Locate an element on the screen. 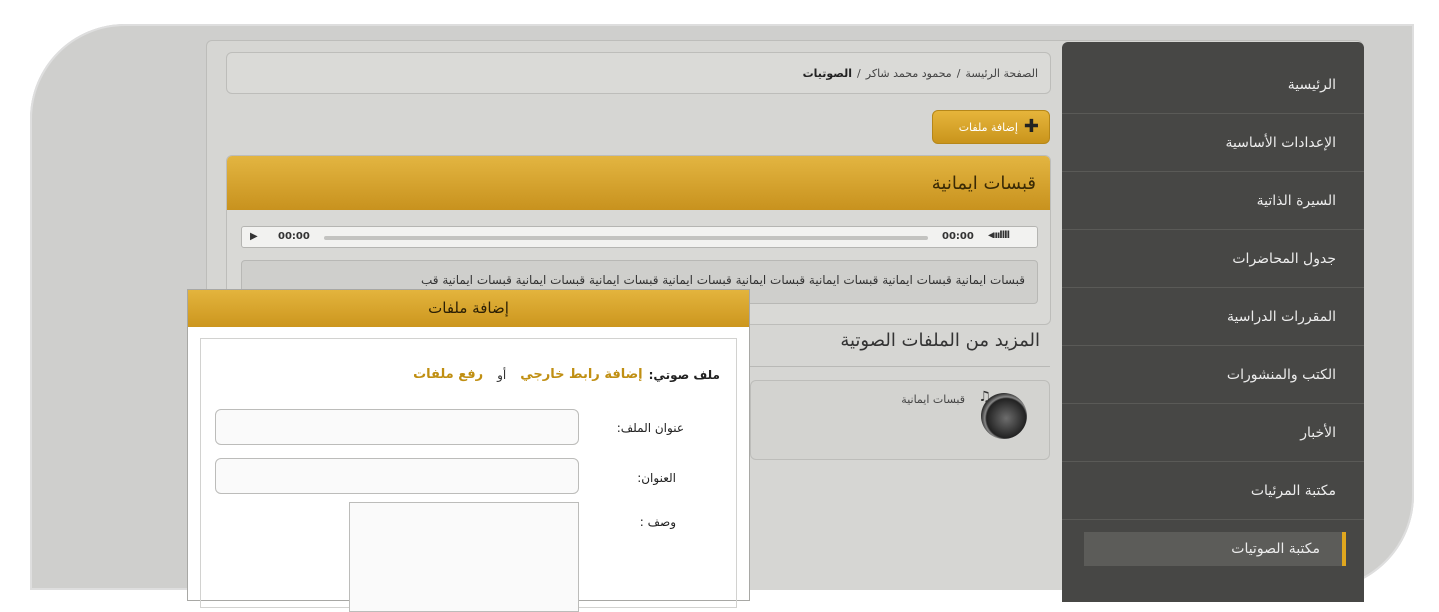 This screenshot has height=612, width=1439. sidebar-item-courses: المقررات الدراسية is located at coordinates (1213, 317).